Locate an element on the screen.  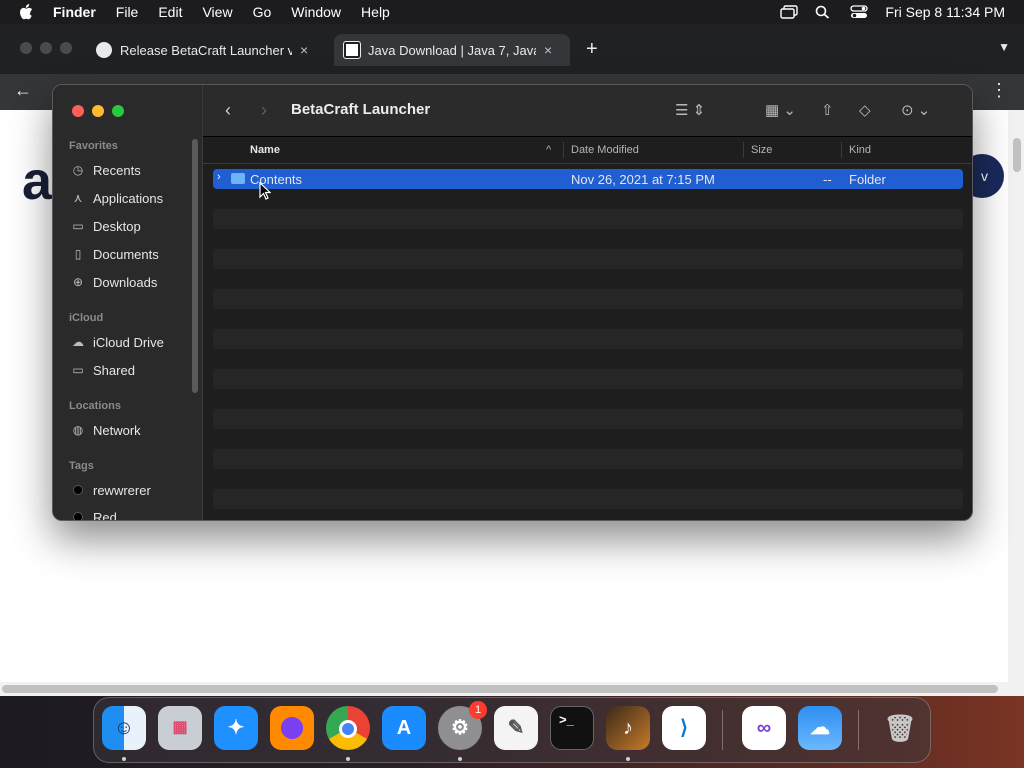
page-vertical-scrollbar is located at coordinates (1016, 403).